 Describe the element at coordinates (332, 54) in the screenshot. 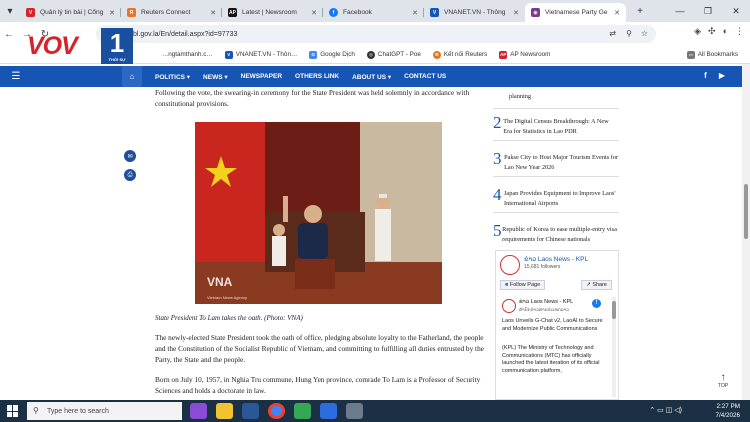

I see `bookmark-item: G Google Dịch` at that location.